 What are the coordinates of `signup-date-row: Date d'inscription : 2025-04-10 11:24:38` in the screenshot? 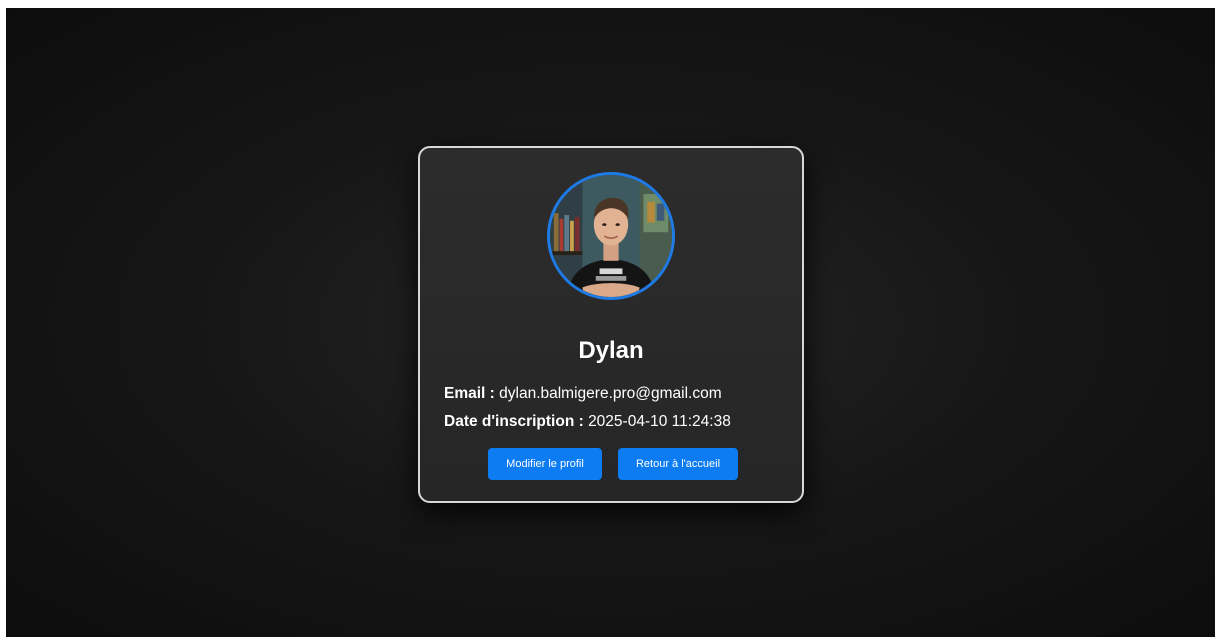 It's located at (618, 422).